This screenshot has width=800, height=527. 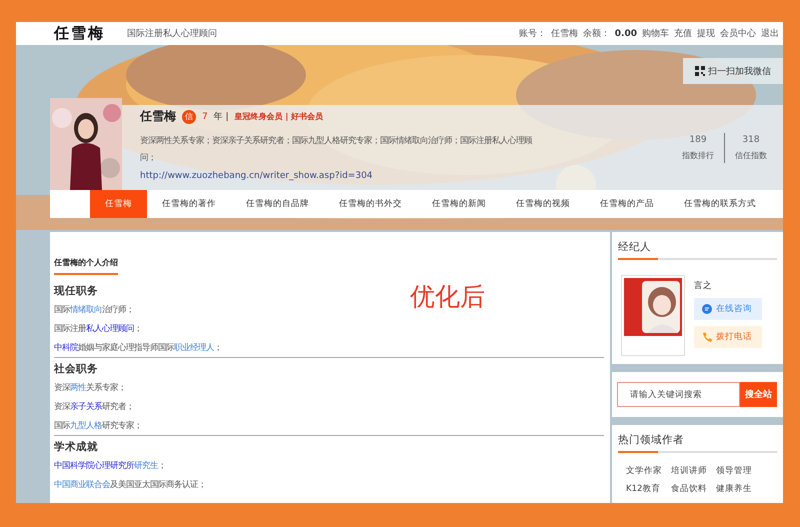 What do you see at coordinates (94, 465) in the screenshot?
I see `intro-link: 中国科学院心理研究所` at bounding box center [94, 465].